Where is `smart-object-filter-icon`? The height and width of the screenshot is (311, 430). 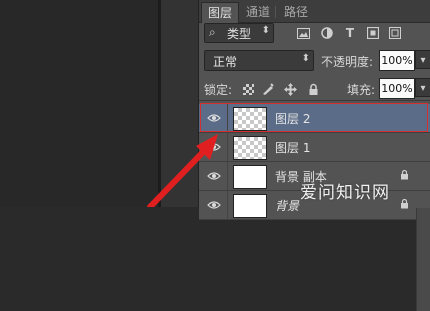
smart-object-filter-icon is located at coordinates (395, 33).